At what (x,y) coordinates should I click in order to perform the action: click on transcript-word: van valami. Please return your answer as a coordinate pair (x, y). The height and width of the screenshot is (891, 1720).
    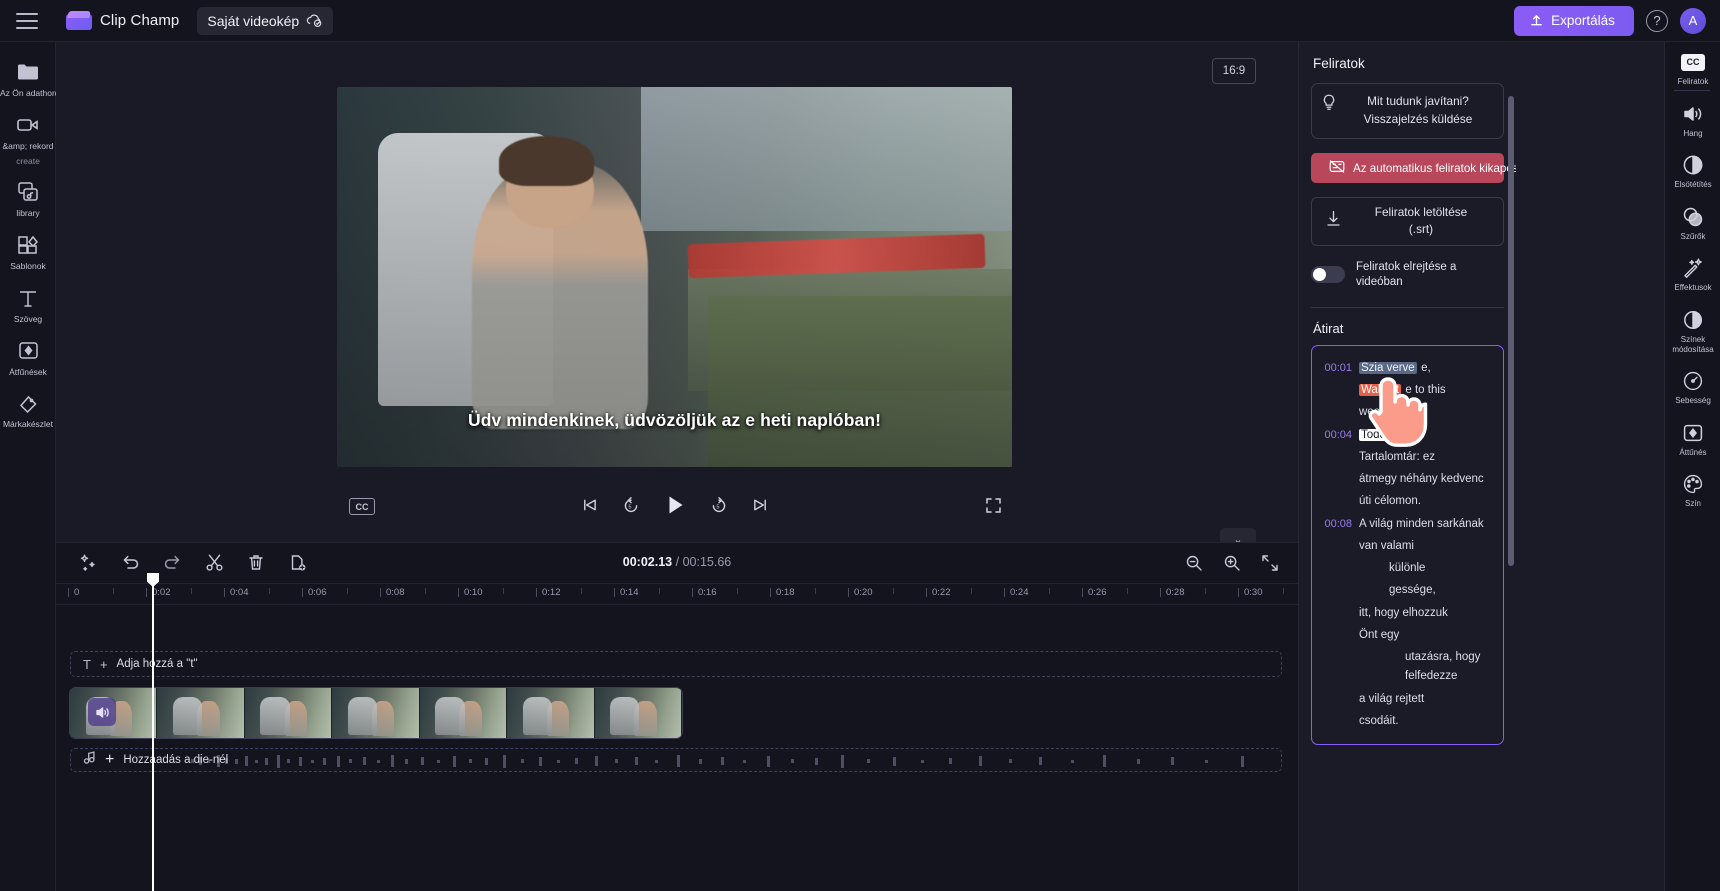
    Looking at the image, I should click on (1386, 546).